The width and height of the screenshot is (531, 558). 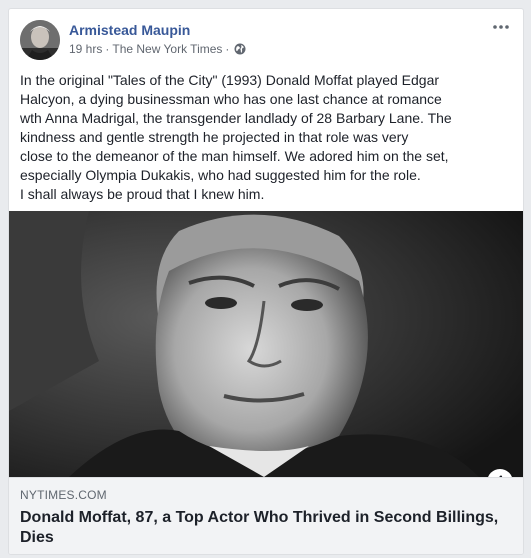 I want to click on post-time: 19 hrs, so click(x=85, y=49).